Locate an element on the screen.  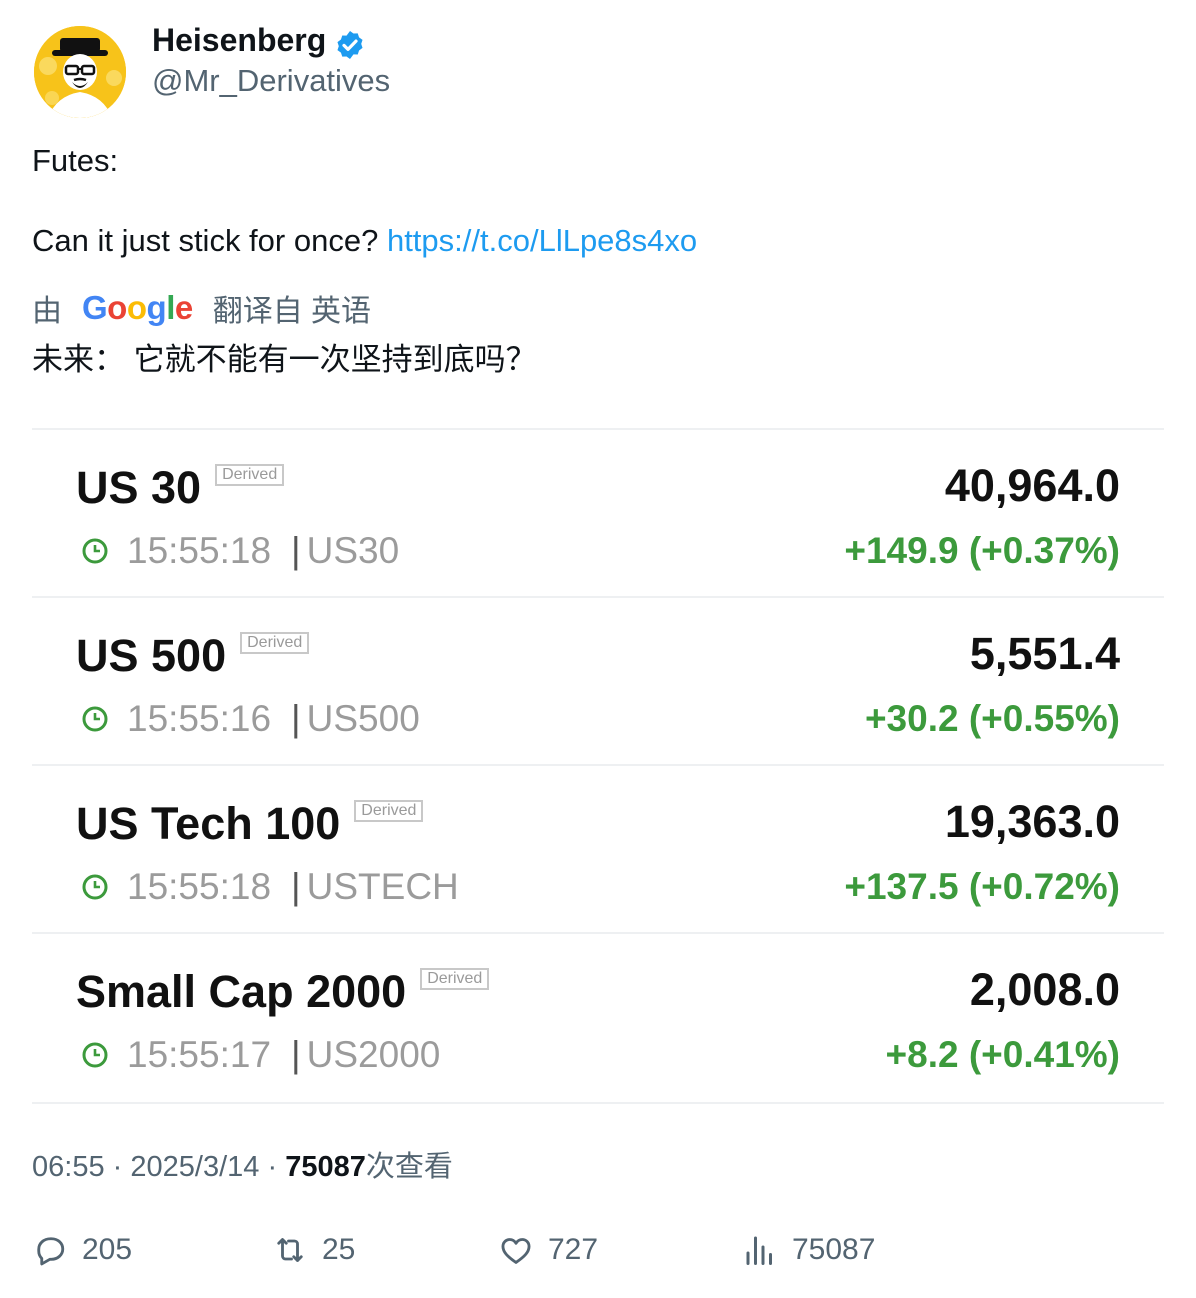
reply-count: 205 is located at coordinates (107, 1249).